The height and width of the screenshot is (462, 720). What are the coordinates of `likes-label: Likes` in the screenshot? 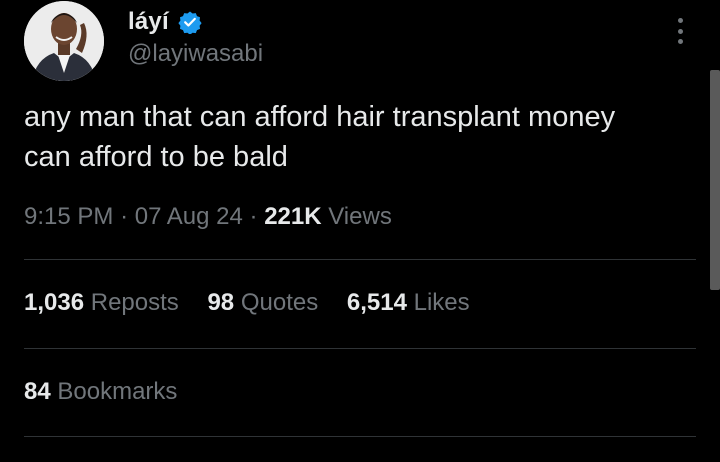 It's located at (441, 302).